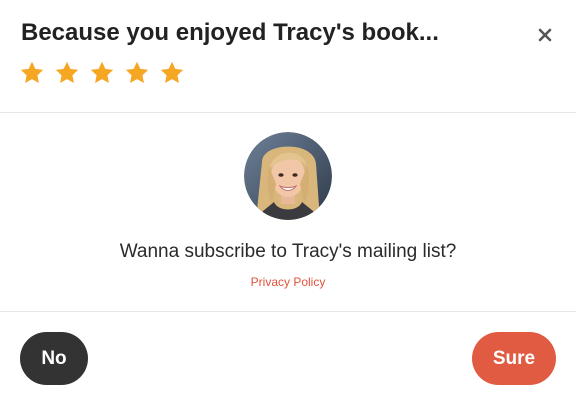 This screenshot has width=576, height=405. Describe the element at coordinates (54, 358) in the screenshot. I see `no-button: No` at that location.